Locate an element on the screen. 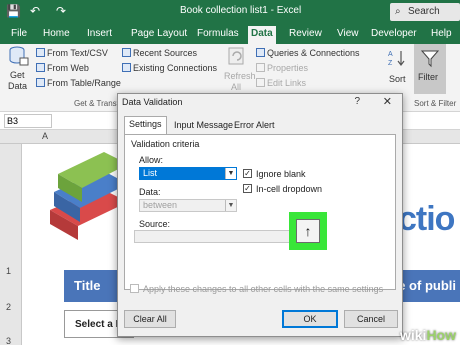  connections-icon is located at coordinates (126, 67).